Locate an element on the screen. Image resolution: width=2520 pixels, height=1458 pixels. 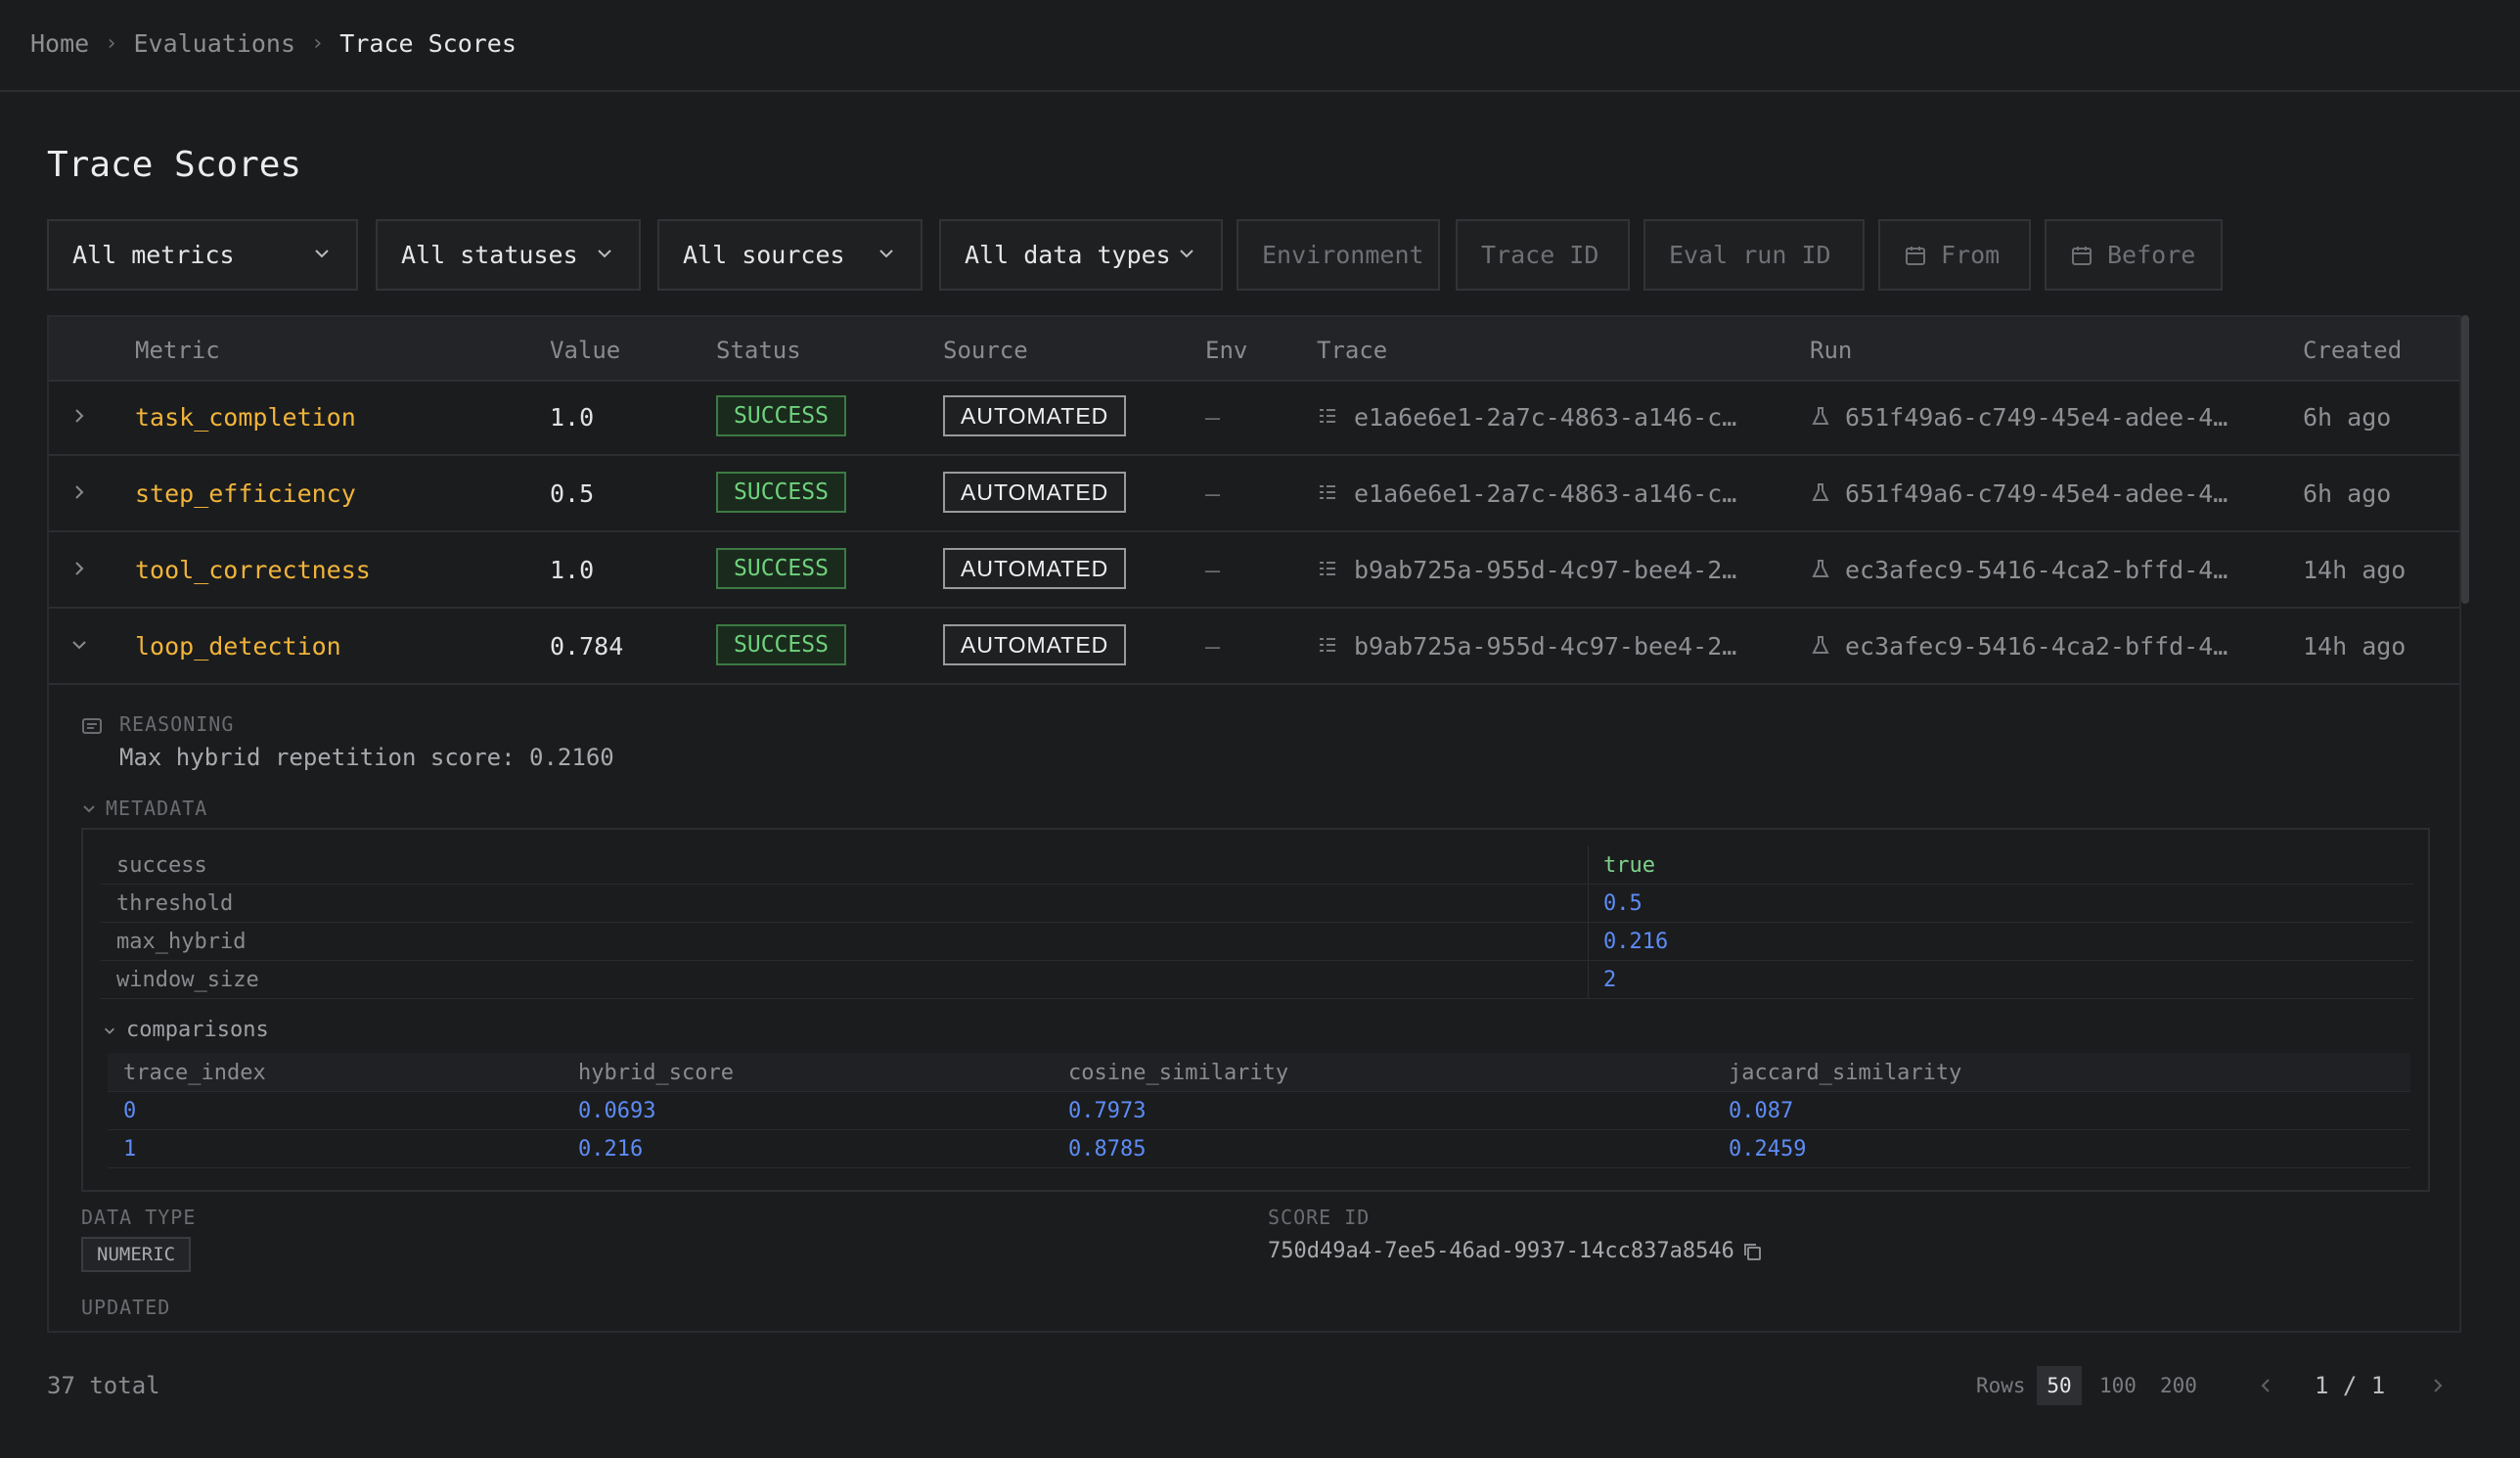
copy-icon is located at coordinates (1752, 1251).